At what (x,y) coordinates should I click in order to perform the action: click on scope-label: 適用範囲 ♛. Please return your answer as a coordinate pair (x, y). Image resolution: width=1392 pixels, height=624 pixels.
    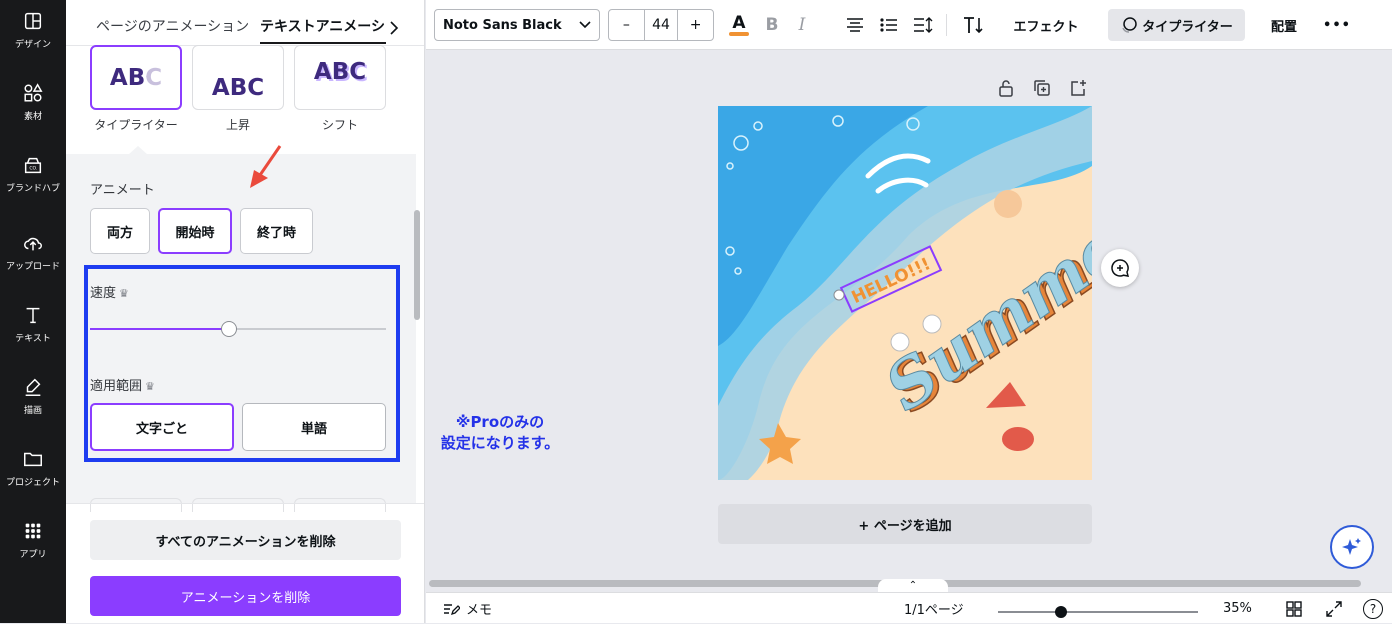
    Looking at the image, I should click on (122, 384).